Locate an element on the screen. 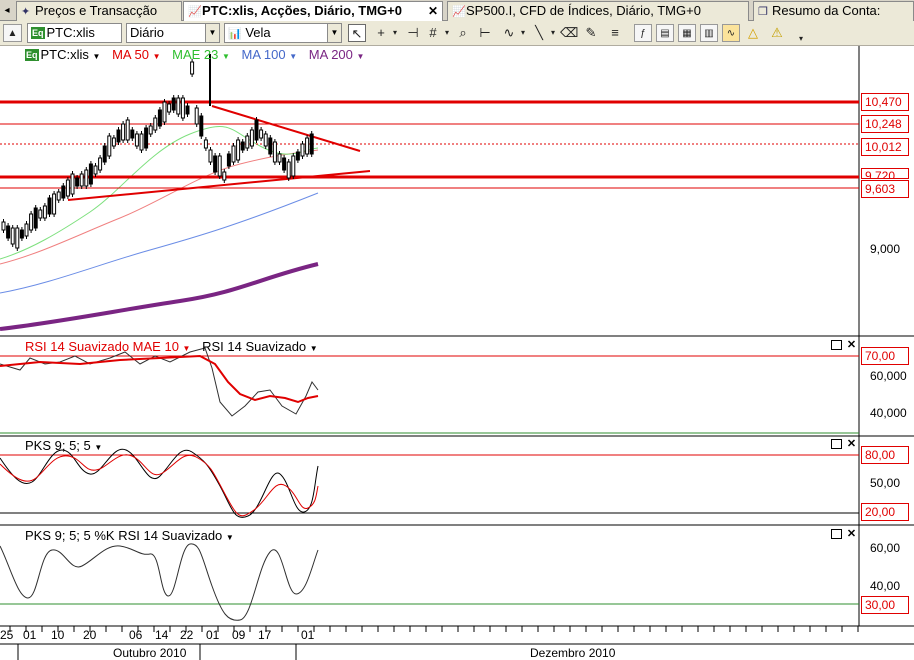  ma200-line is located at coordinates (159, 296).